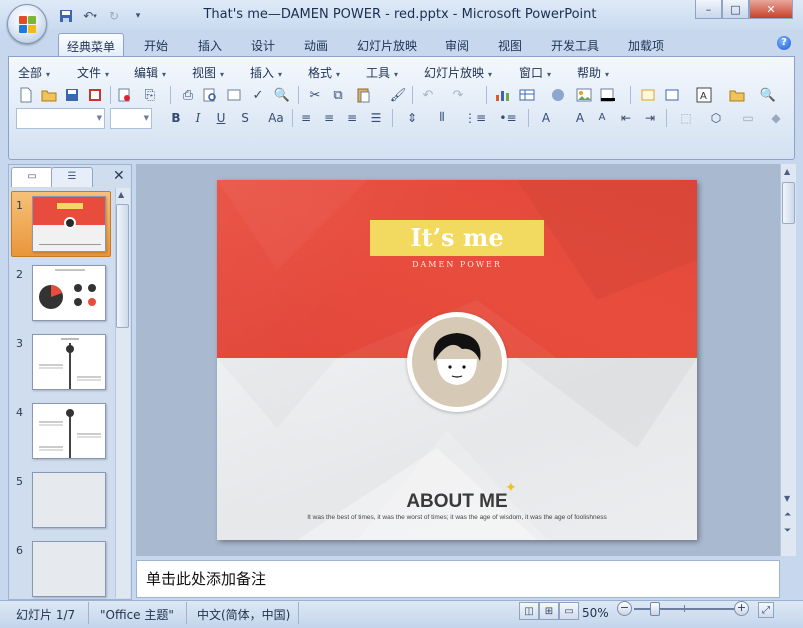 The image size is (803, 628). I want to click on slideshow-view-icon: ▭, so click(569, 611).